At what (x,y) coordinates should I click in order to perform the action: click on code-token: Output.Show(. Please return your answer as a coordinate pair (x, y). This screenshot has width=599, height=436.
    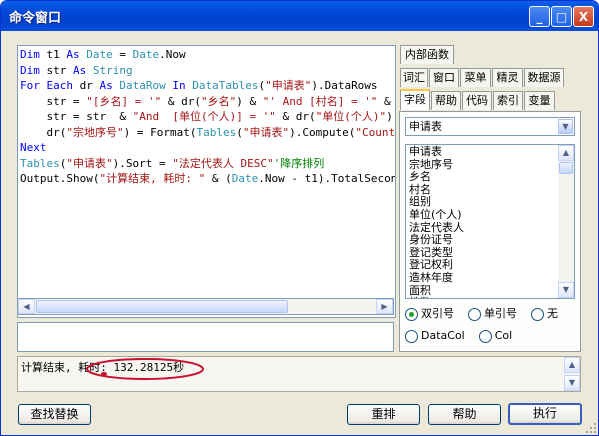
    Looking at the image, I should click on (60, 178).